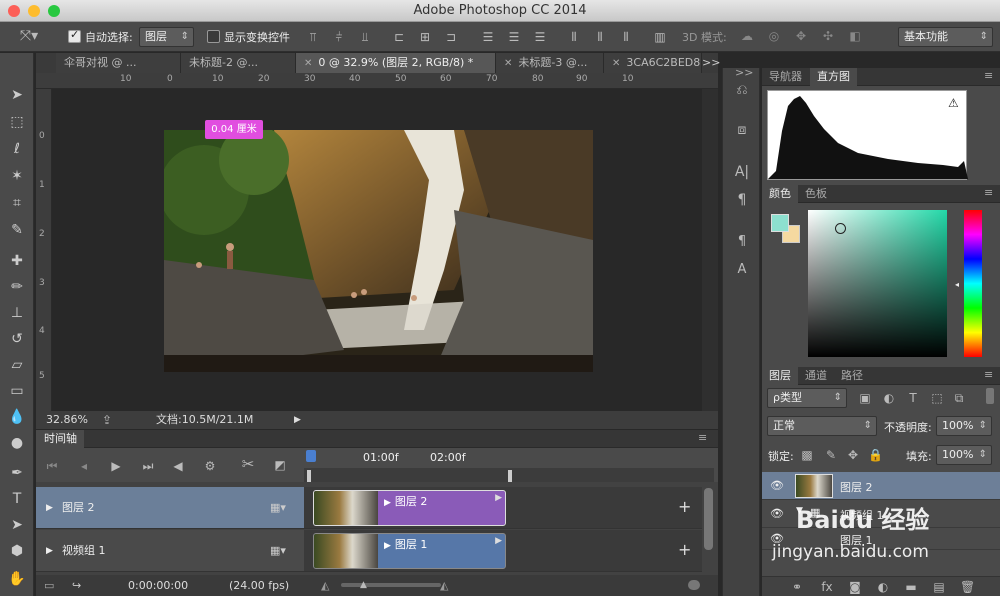 This screenshot has width=1000, height=596. I want to click on color-picker-field, so click(877, 283).